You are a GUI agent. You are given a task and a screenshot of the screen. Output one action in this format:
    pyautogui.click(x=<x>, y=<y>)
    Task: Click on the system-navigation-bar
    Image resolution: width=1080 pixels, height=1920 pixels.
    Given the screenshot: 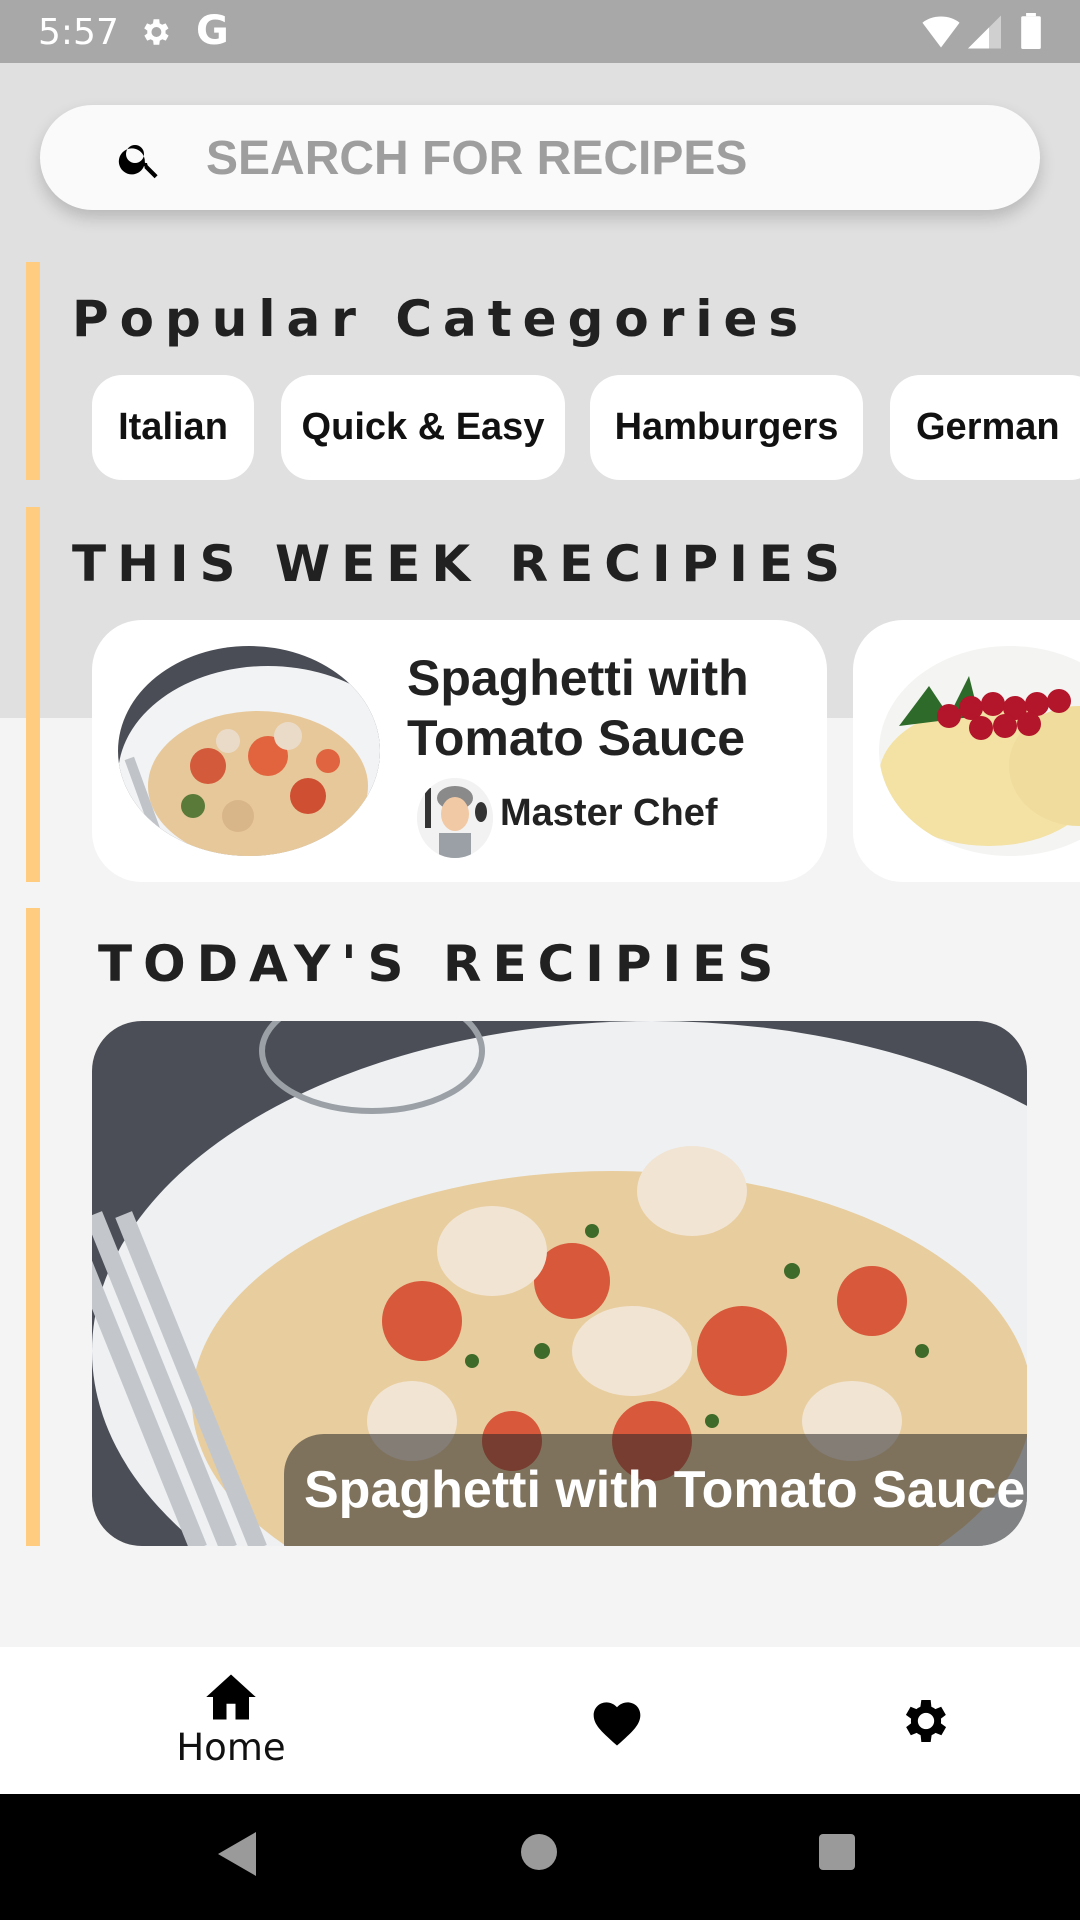 What is the action you would take?
    pyautogui.click(x=540, y=1857)
    